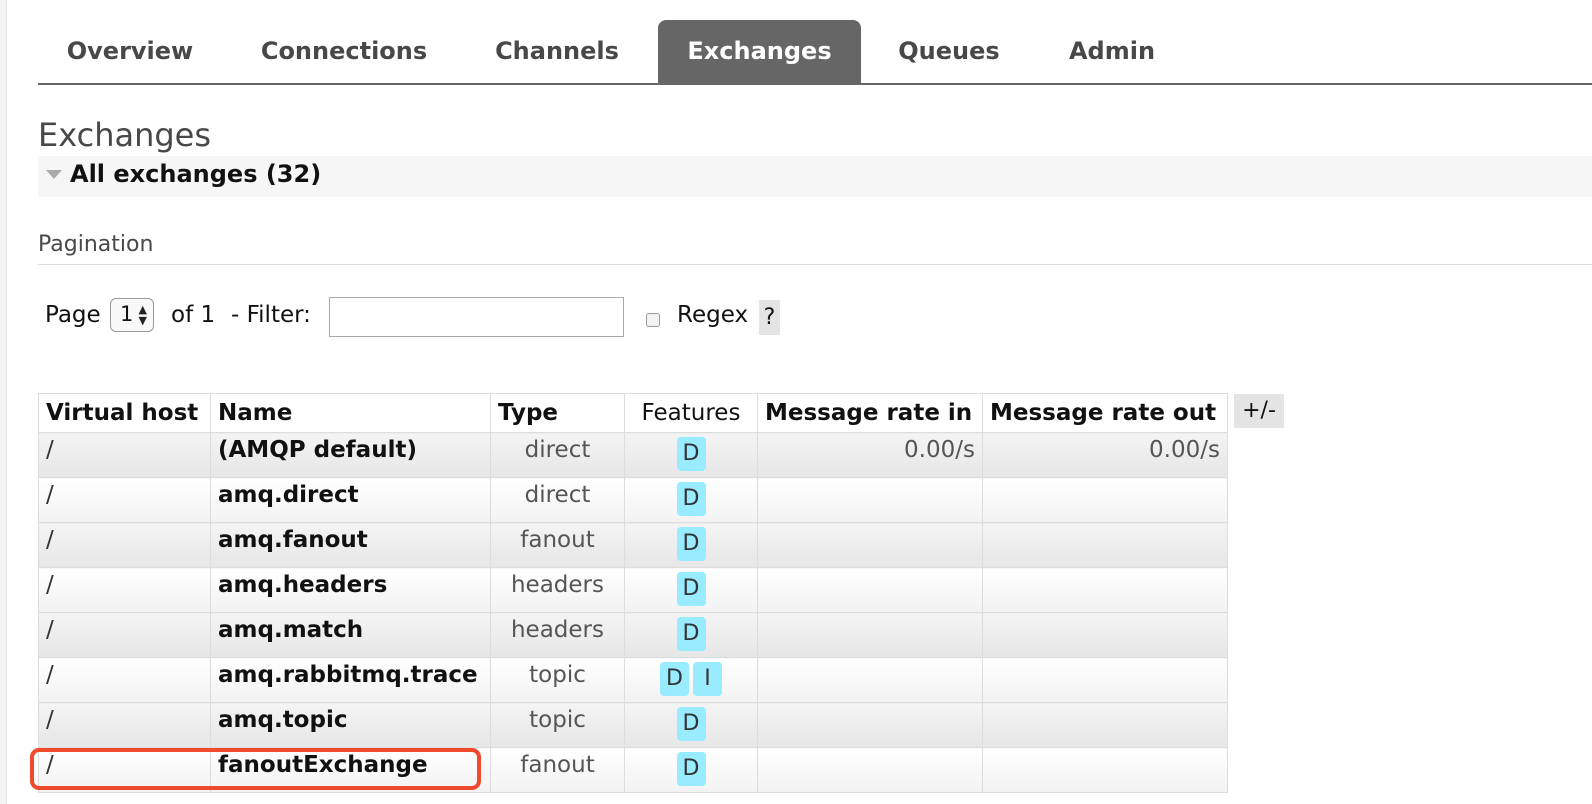  I want to click on cell-rate-out: 0.00/s, so click(1105, 455).